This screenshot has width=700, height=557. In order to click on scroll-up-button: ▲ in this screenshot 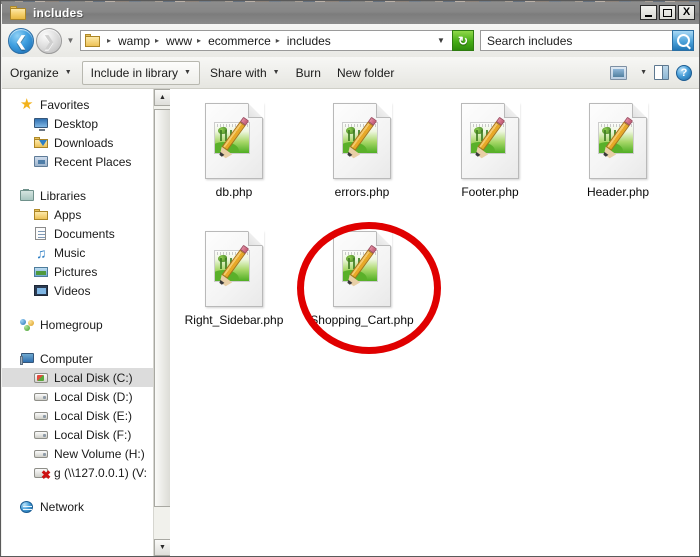, I will do `click(162, 97)`.